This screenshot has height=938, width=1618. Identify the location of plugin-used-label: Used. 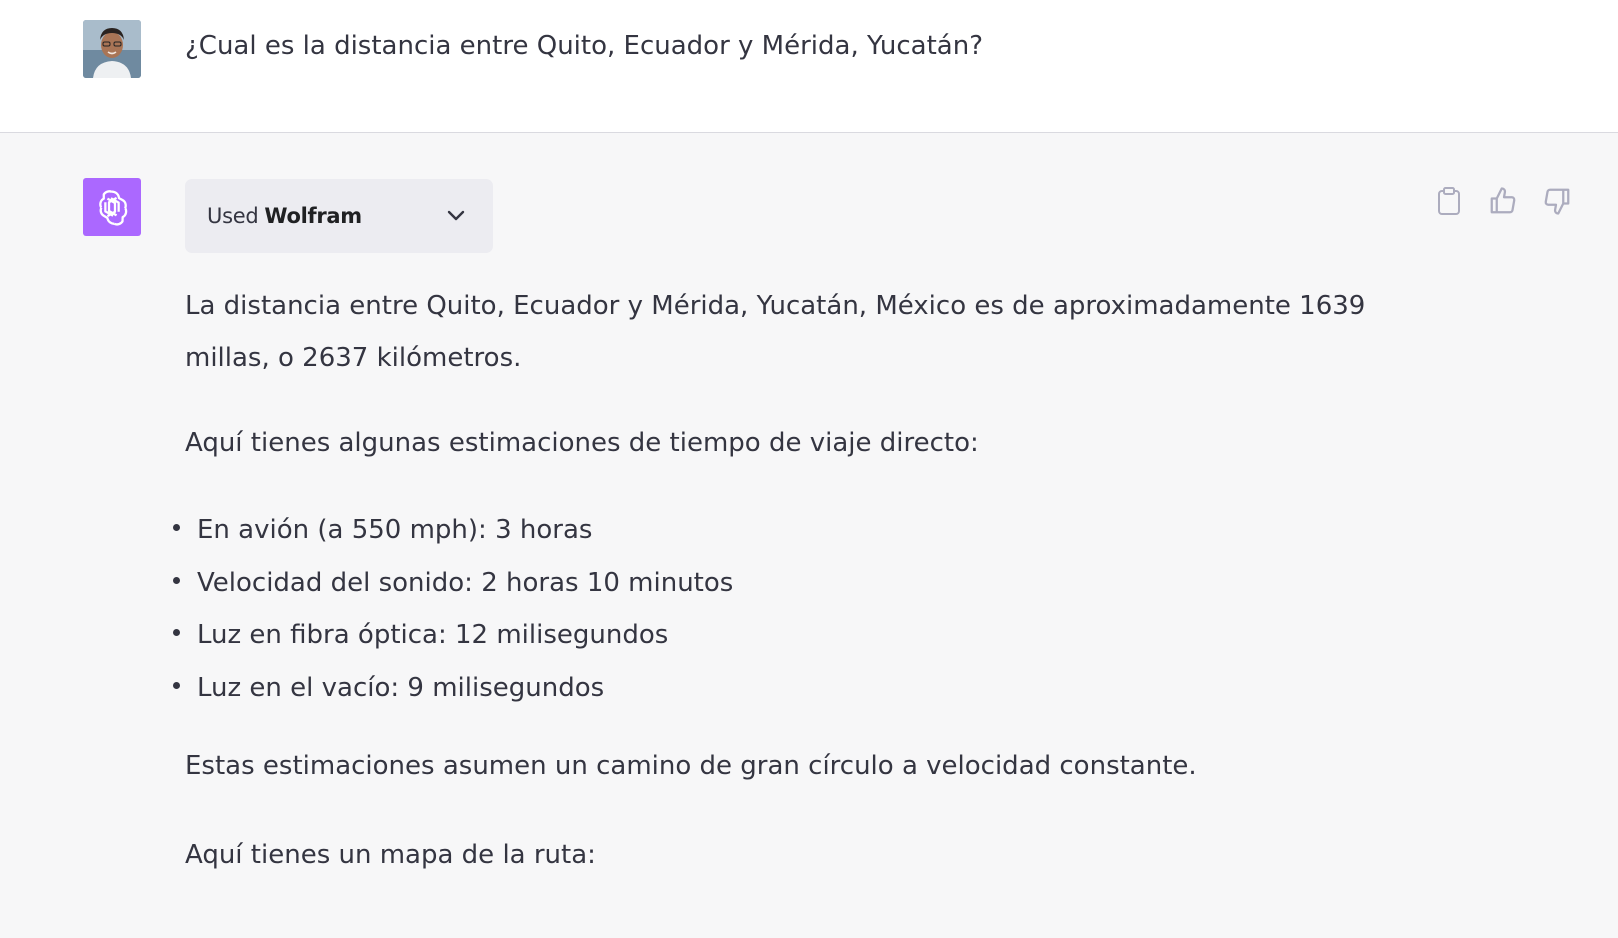
(233, 216).